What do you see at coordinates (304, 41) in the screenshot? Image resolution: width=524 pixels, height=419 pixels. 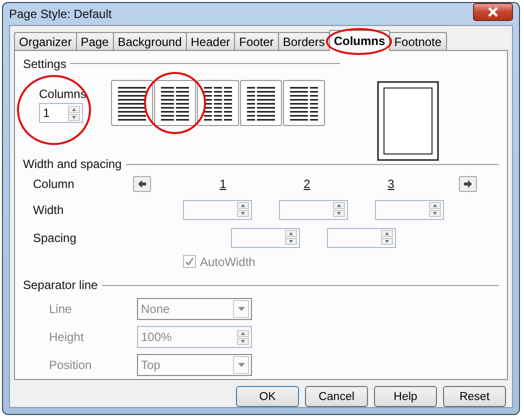 I see `tab: Borders` at bounding box center [304, 41].